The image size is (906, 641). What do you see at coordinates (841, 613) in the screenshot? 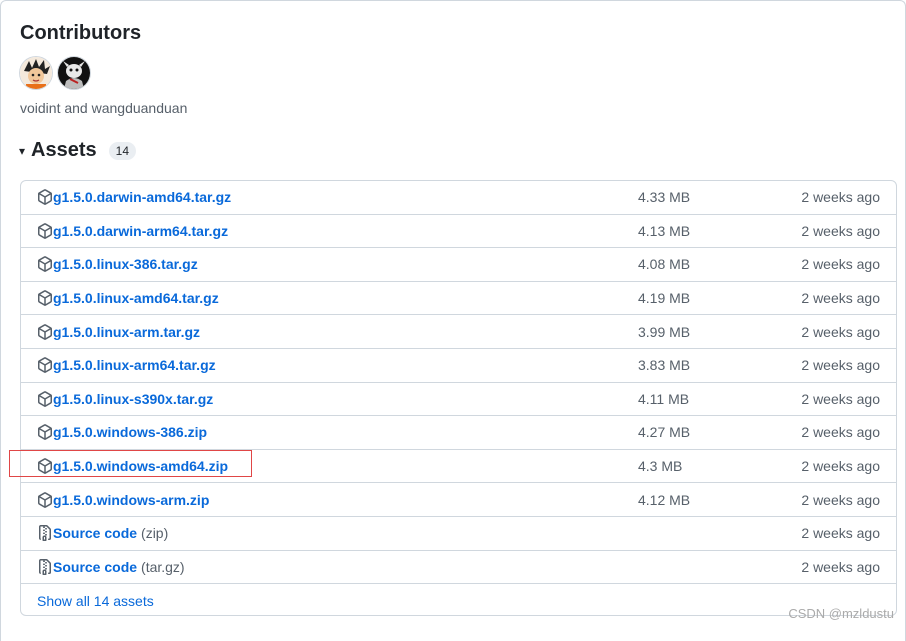
I see `watermark: CSDN @mzldustu` at bounding box center [841, 613].